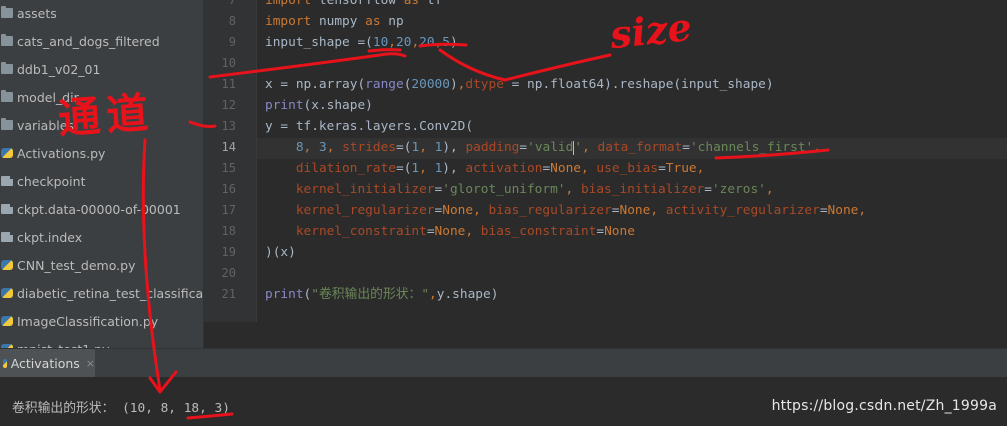  Describe the element at coordinates (315, 84) in the screenshot. I see `code-token: x = np.array(` at that location.